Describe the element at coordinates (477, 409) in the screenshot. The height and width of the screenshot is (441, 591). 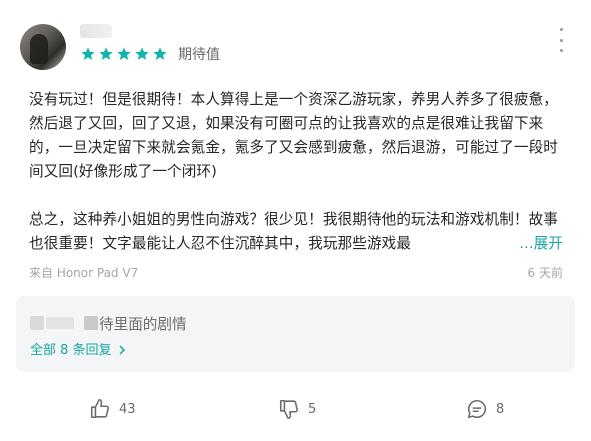
I see `comment-icon` at that location.